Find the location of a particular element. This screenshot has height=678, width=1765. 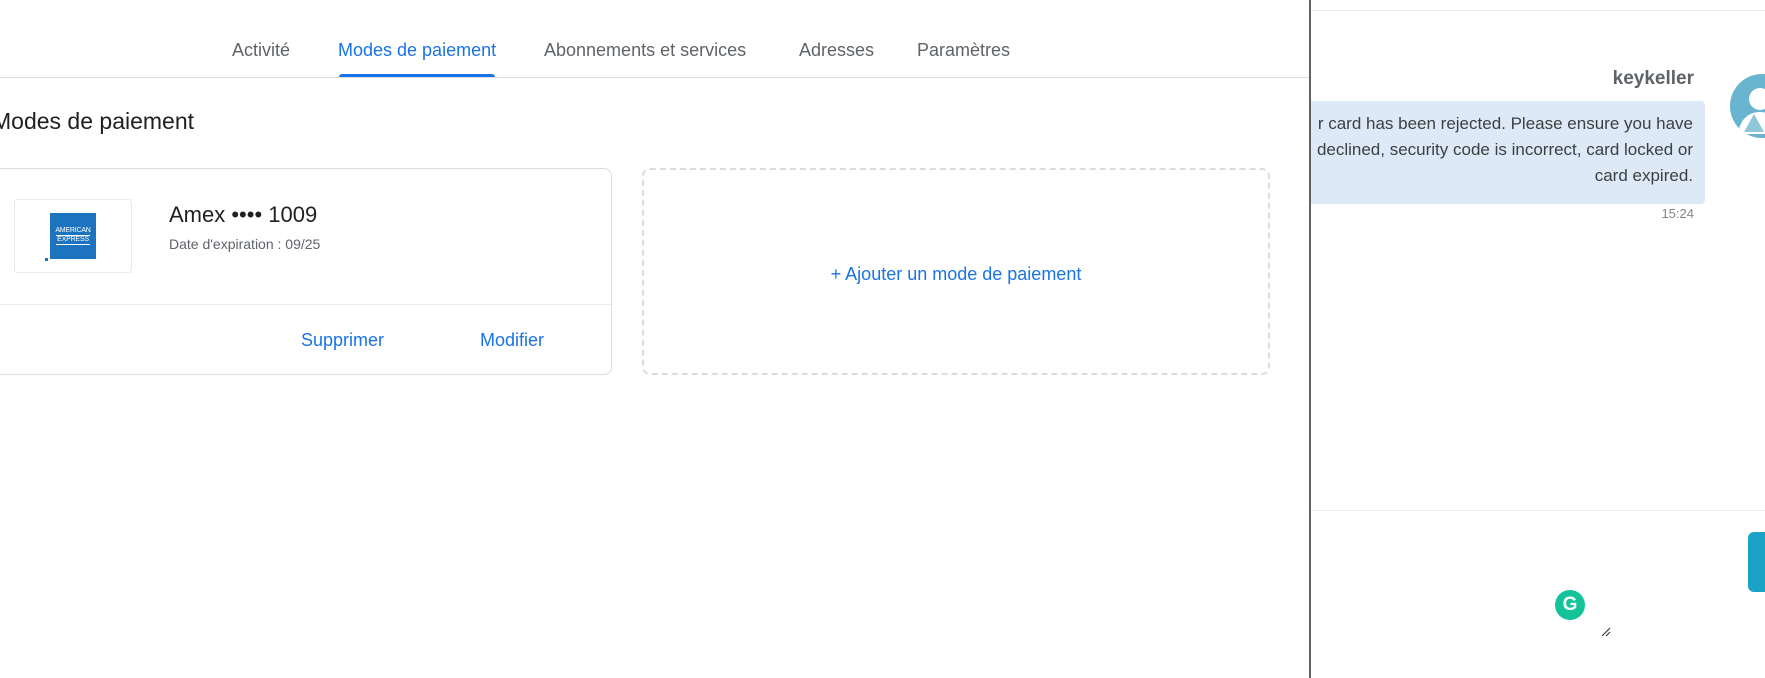

tab-adresses: Adresses is located at coordinates (836, 58).